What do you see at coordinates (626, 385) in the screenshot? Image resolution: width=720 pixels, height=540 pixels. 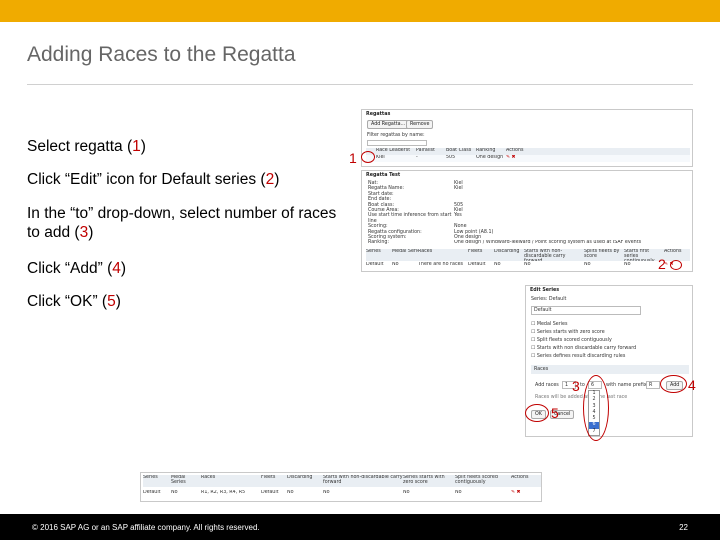 I see `name-prefix-label: with name prefix` at bounding box center [626, 385].